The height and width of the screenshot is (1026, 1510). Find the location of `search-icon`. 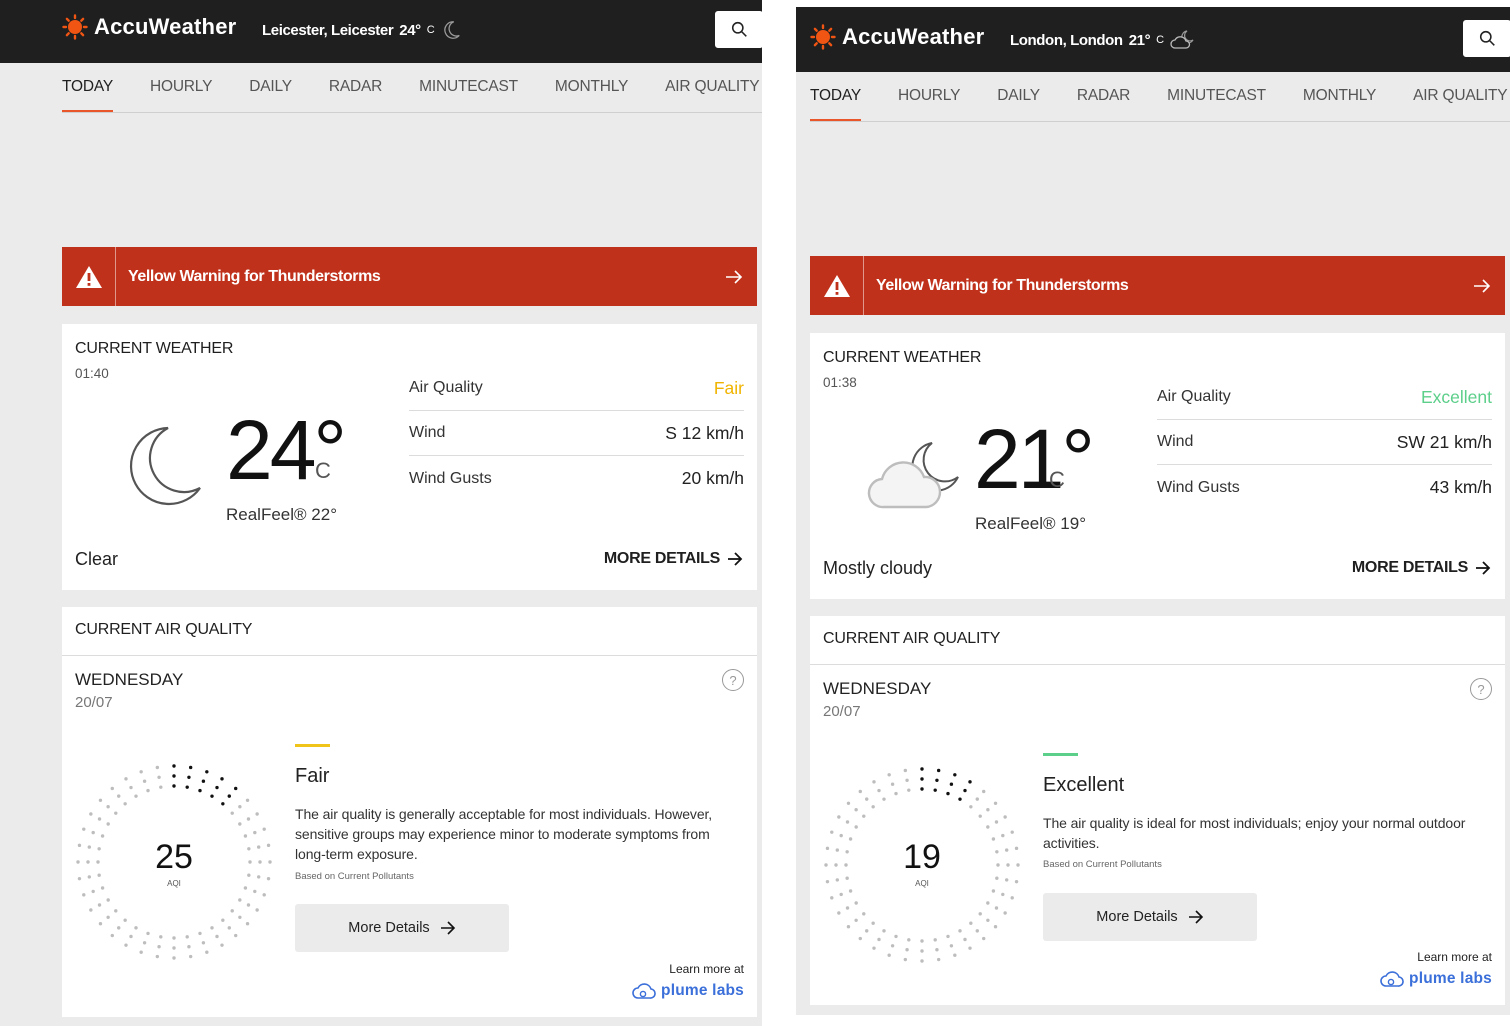

search-icon is located at coordinates (1487, 38).